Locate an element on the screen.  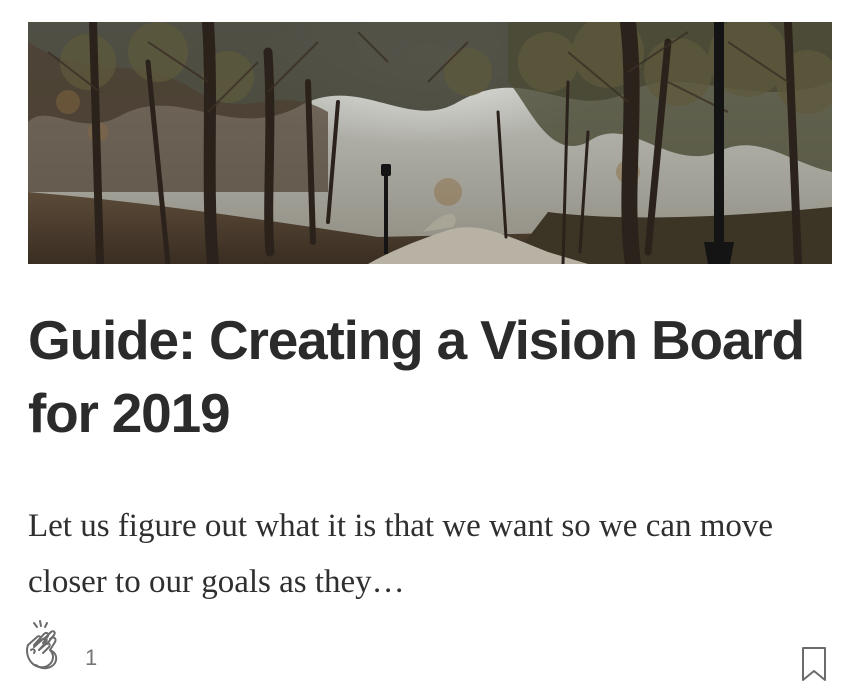
clap-icon is located at coordinates (44, 645).